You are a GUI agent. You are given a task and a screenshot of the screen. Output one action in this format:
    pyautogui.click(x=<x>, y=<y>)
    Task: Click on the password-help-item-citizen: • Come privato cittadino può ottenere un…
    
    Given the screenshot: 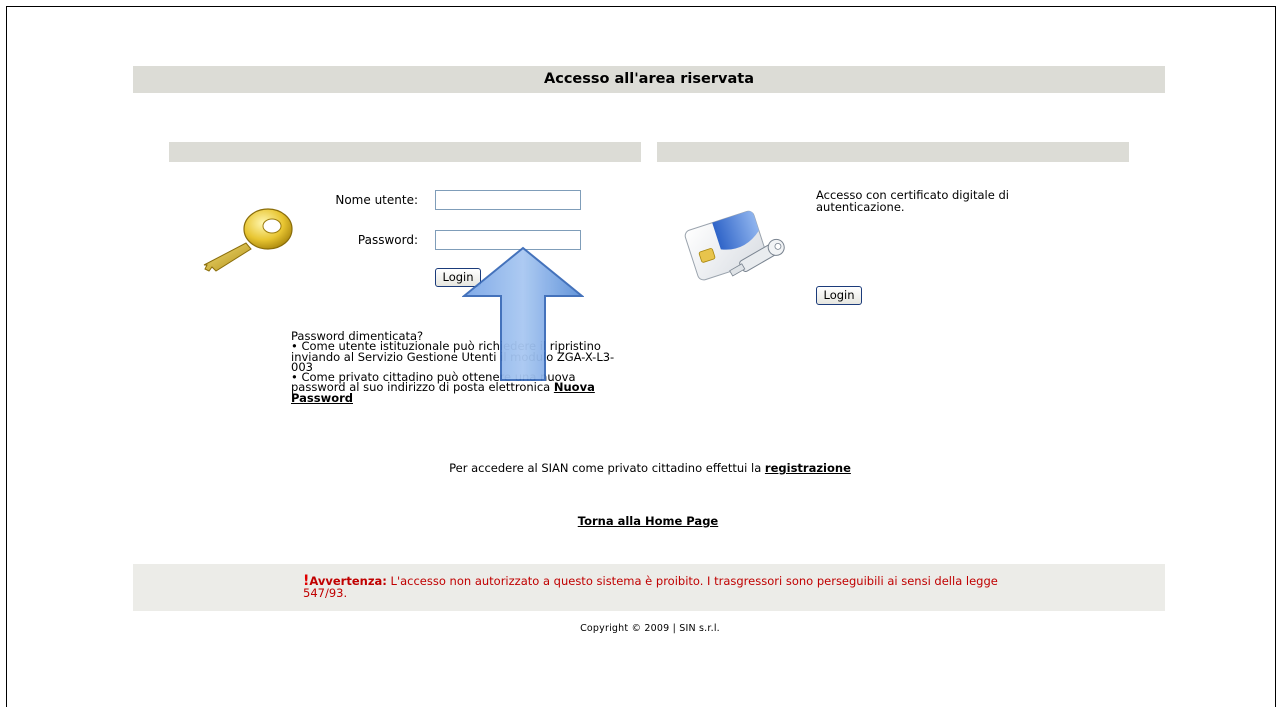 What is the action you would take?
    pyautogui.click(x=461, y=387)
    